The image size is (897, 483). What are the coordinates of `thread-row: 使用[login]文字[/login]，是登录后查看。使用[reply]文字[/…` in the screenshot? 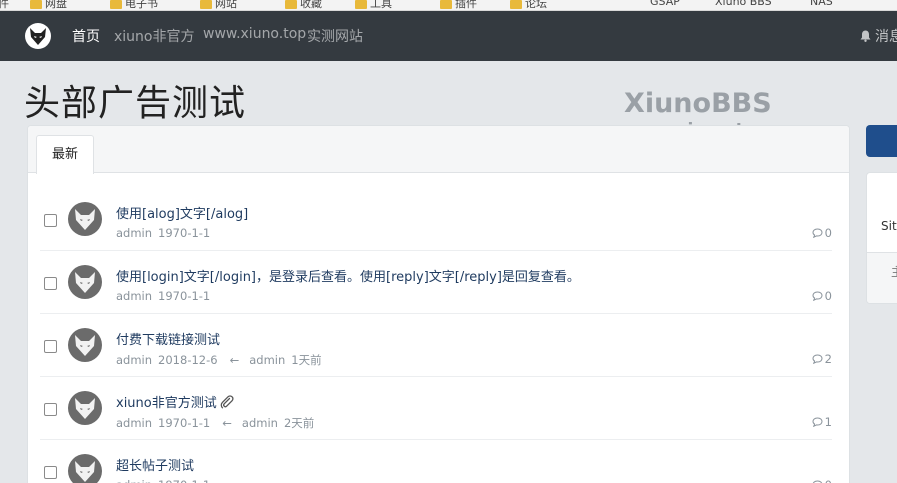 It's located at (436, 282).